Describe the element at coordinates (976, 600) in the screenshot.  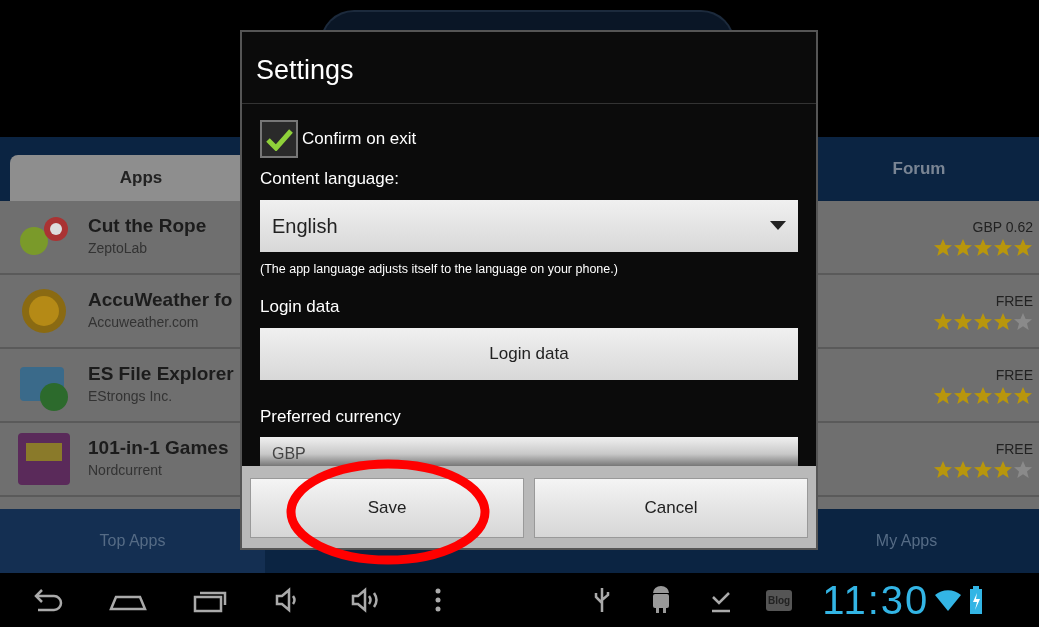
I see `battery-icon` at that location.